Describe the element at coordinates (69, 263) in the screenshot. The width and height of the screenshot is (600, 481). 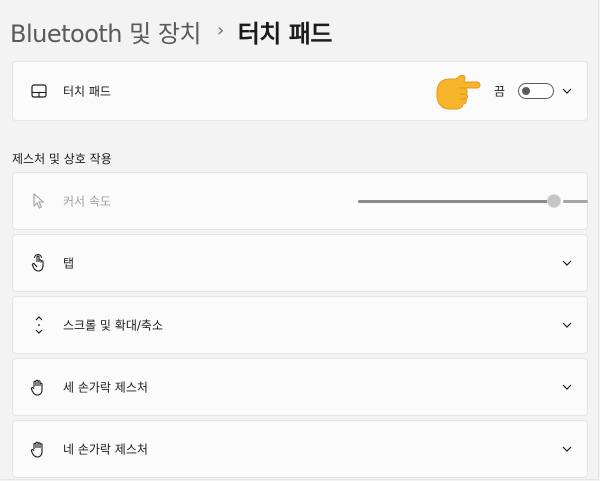
I see `row-label: 탭` at that location.